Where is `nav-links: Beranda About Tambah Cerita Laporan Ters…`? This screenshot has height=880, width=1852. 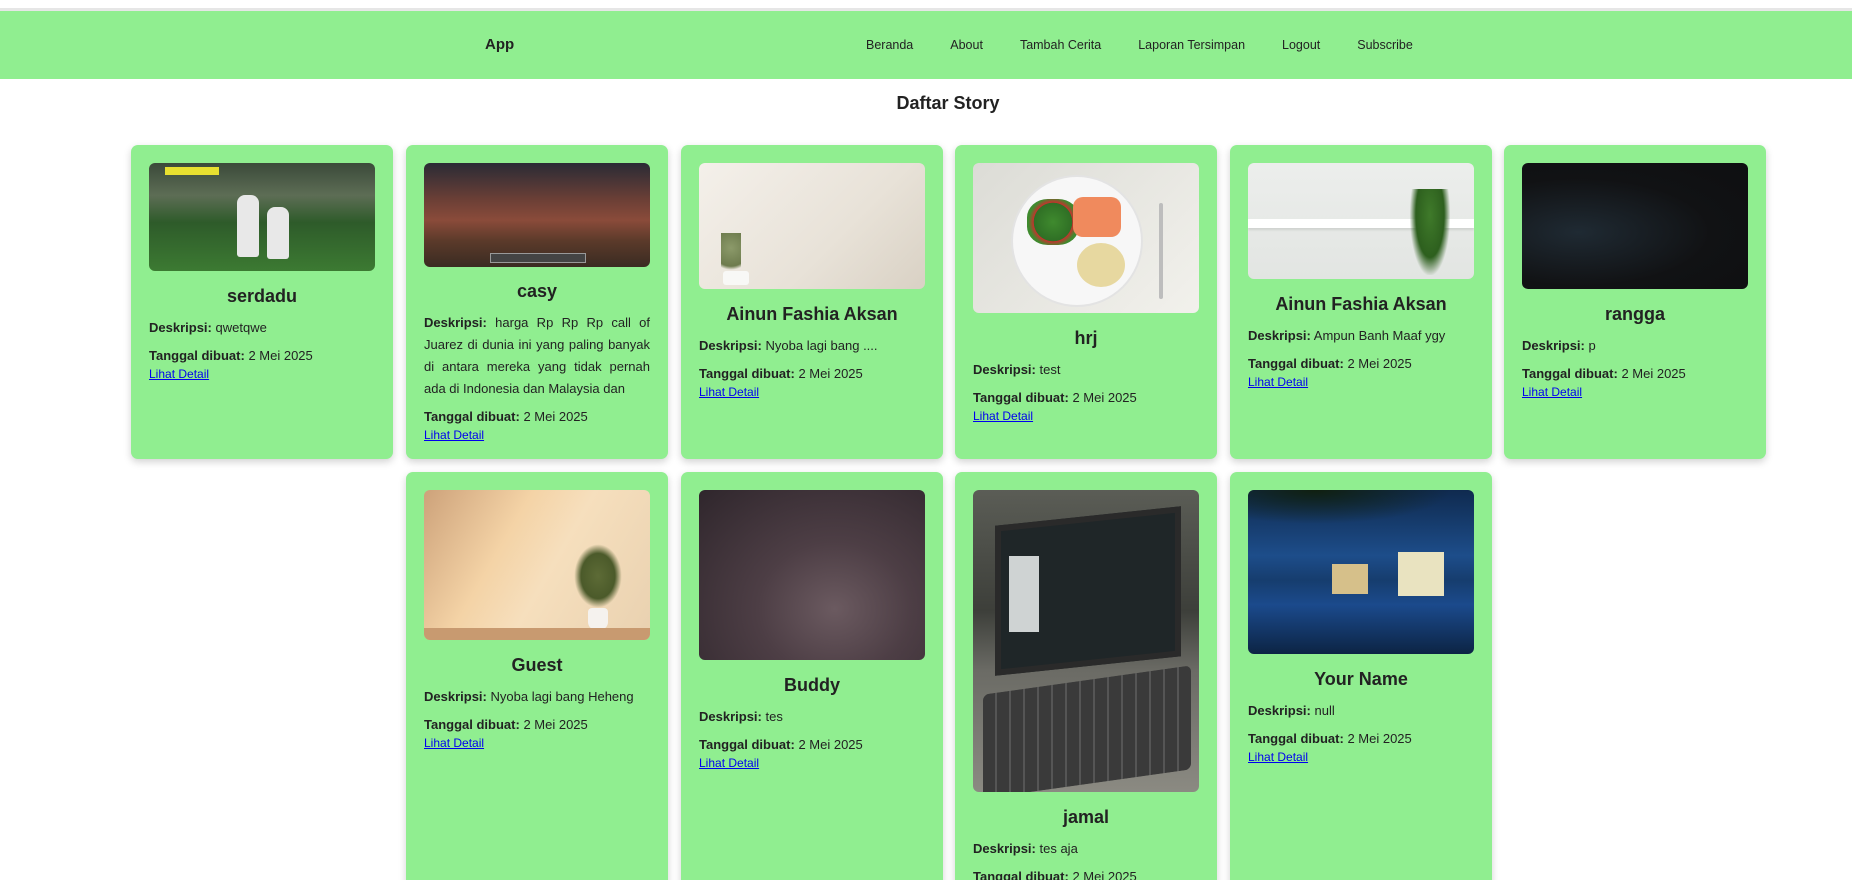
nav-links: Beranda About Tambah Cerita Laporan Ters… is located at coordinates (1158, 45).